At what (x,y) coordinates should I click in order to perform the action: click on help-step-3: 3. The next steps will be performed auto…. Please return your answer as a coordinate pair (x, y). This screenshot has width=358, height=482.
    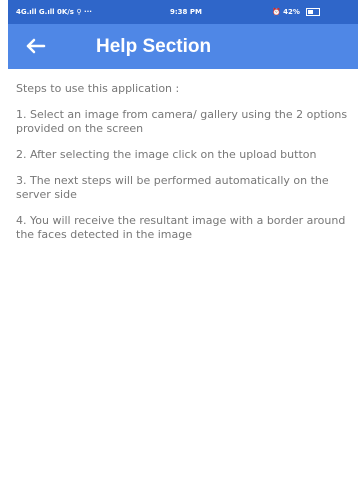
    Looking at the image, I should click on (172, 187).